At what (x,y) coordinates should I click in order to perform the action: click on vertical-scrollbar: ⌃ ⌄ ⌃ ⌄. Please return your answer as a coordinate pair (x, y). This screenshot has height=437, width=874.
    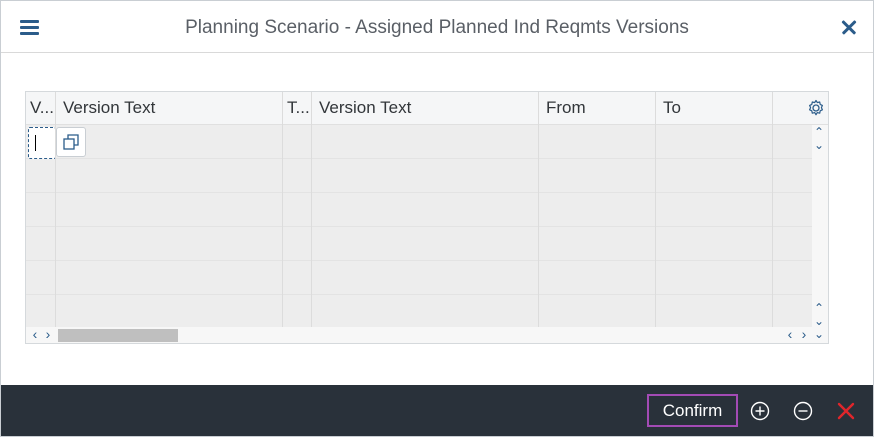
    Looking at the image, I should click on (820, 227).